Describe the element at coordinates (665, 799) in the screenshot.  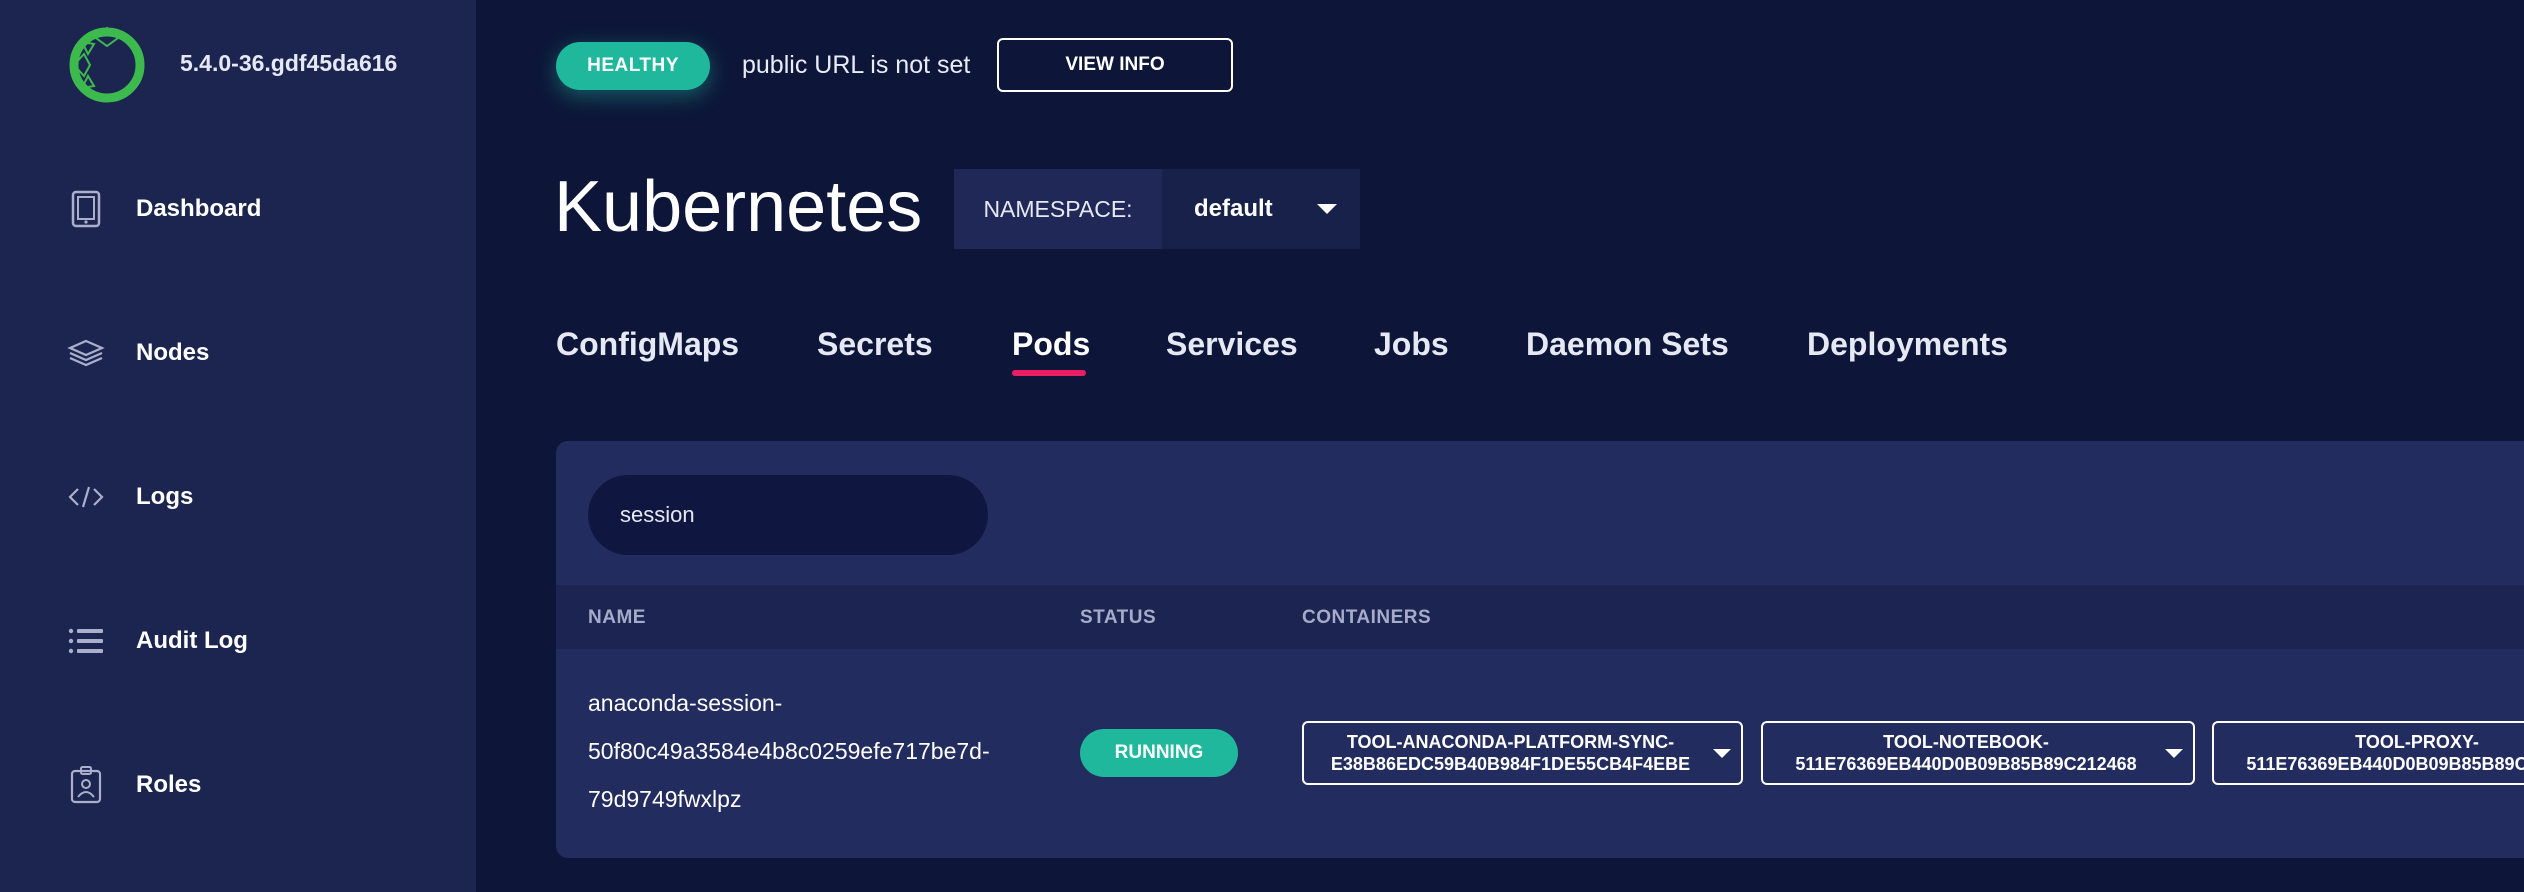
I see `pod-name-line: 79d9749fwxlpz` at that location.